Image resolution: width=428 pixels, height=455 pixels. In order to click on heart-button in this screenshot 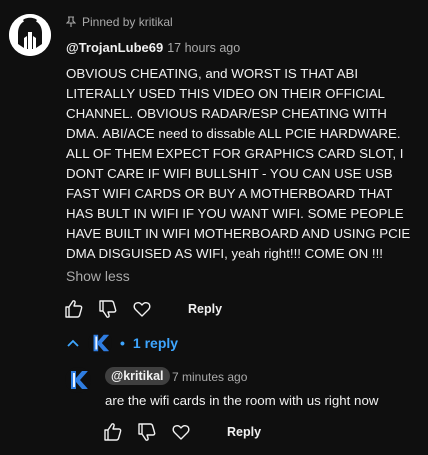, I will do `click(142, 309)`.